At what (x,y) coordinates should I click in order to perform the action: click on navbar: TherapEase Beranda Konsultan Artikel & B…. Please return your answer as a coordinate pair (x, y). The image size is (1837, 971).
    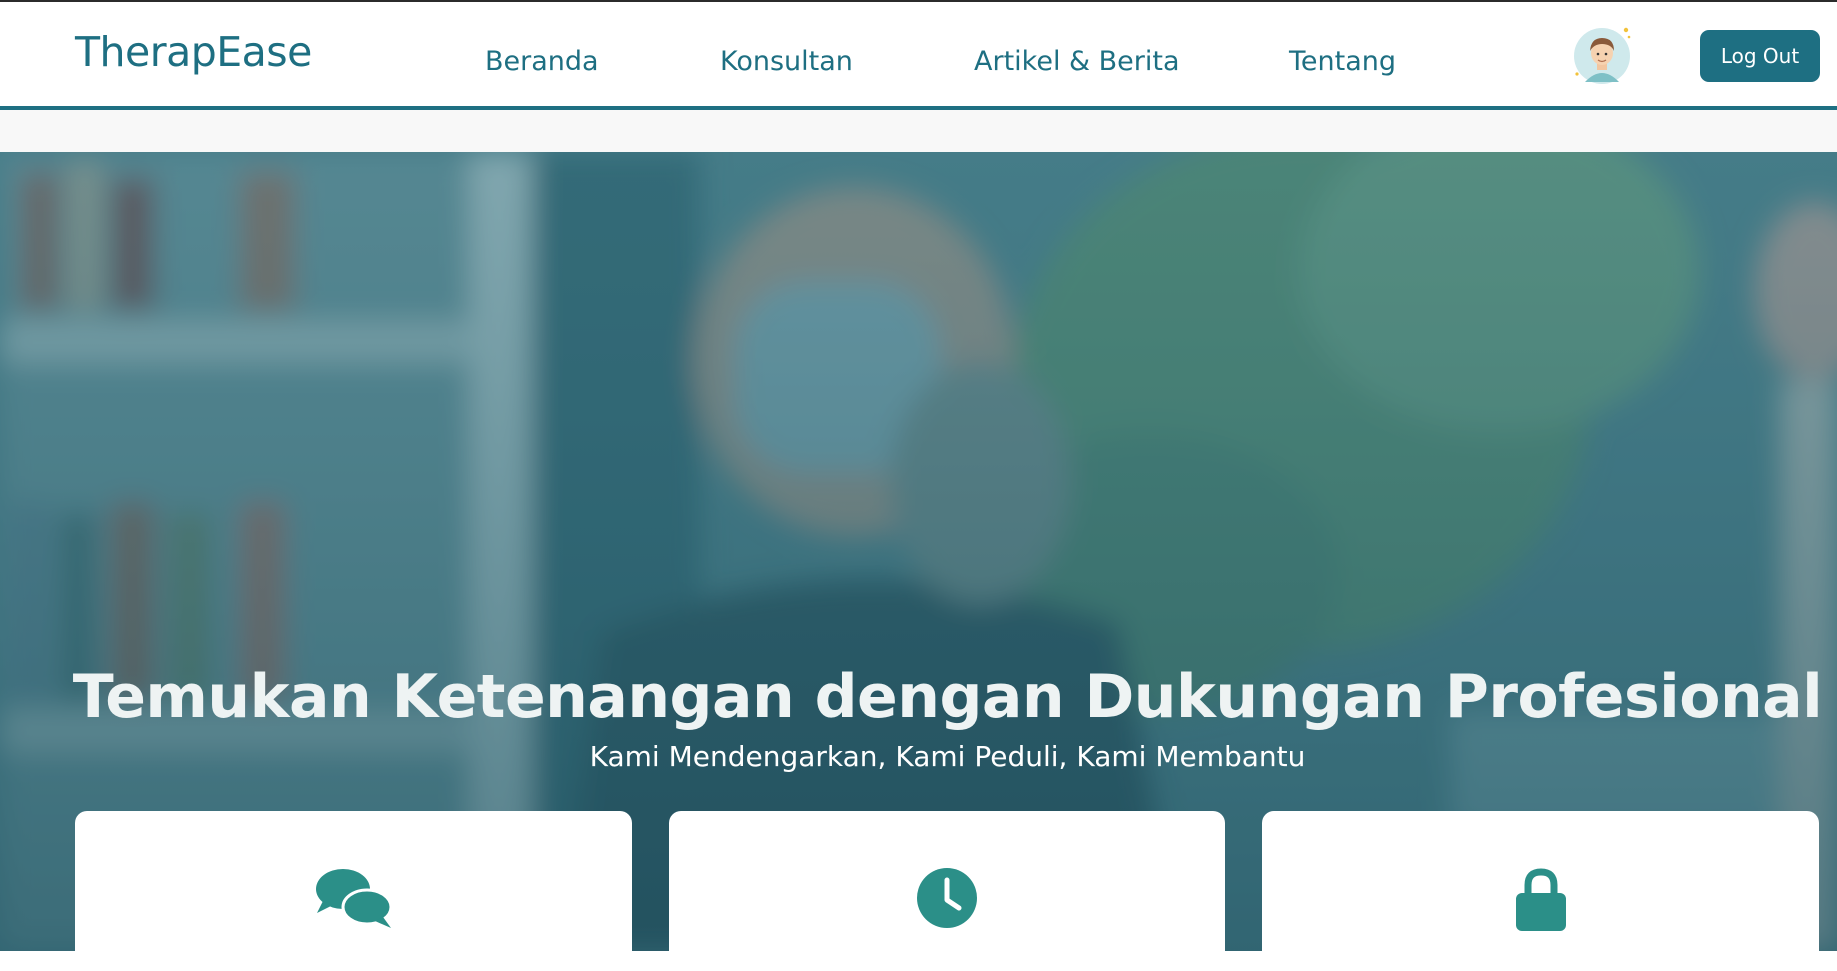
    Looking at the image, I should click on (918, 56).